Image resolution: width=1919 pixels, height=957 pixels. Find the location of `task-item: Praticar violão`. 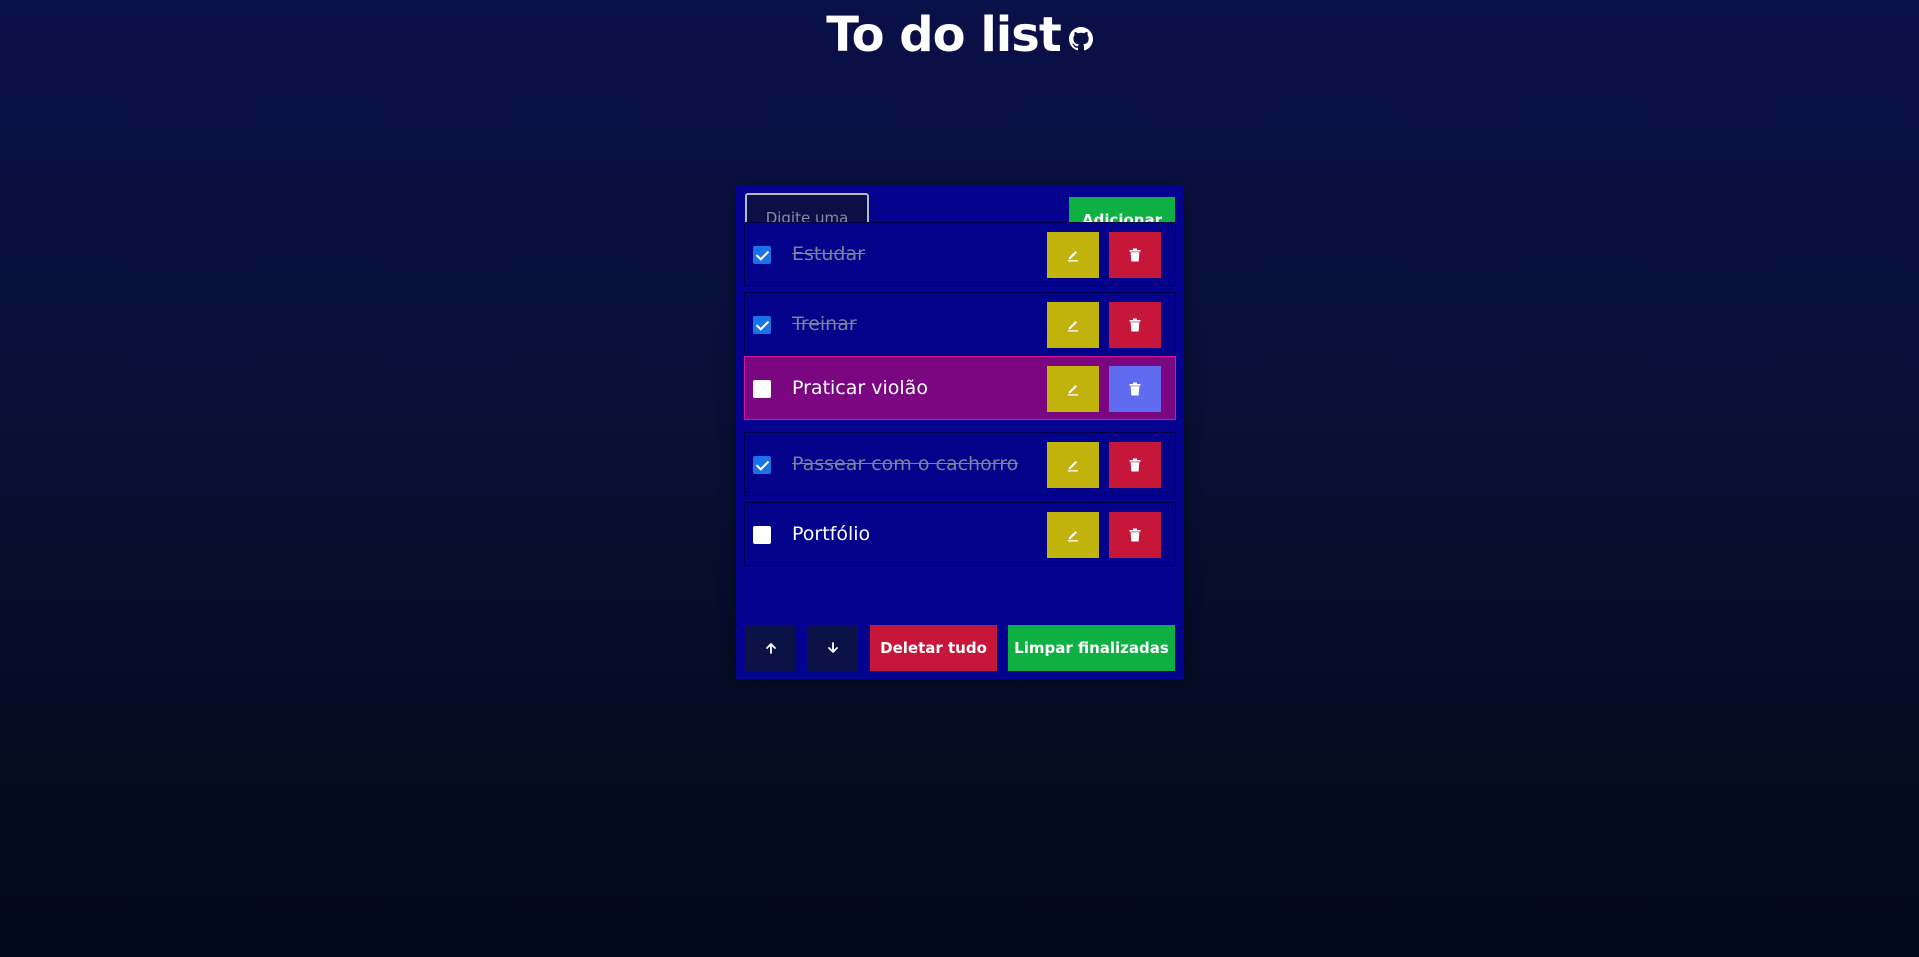

task-item: Praticar violão is located at coordinates (960, 388).